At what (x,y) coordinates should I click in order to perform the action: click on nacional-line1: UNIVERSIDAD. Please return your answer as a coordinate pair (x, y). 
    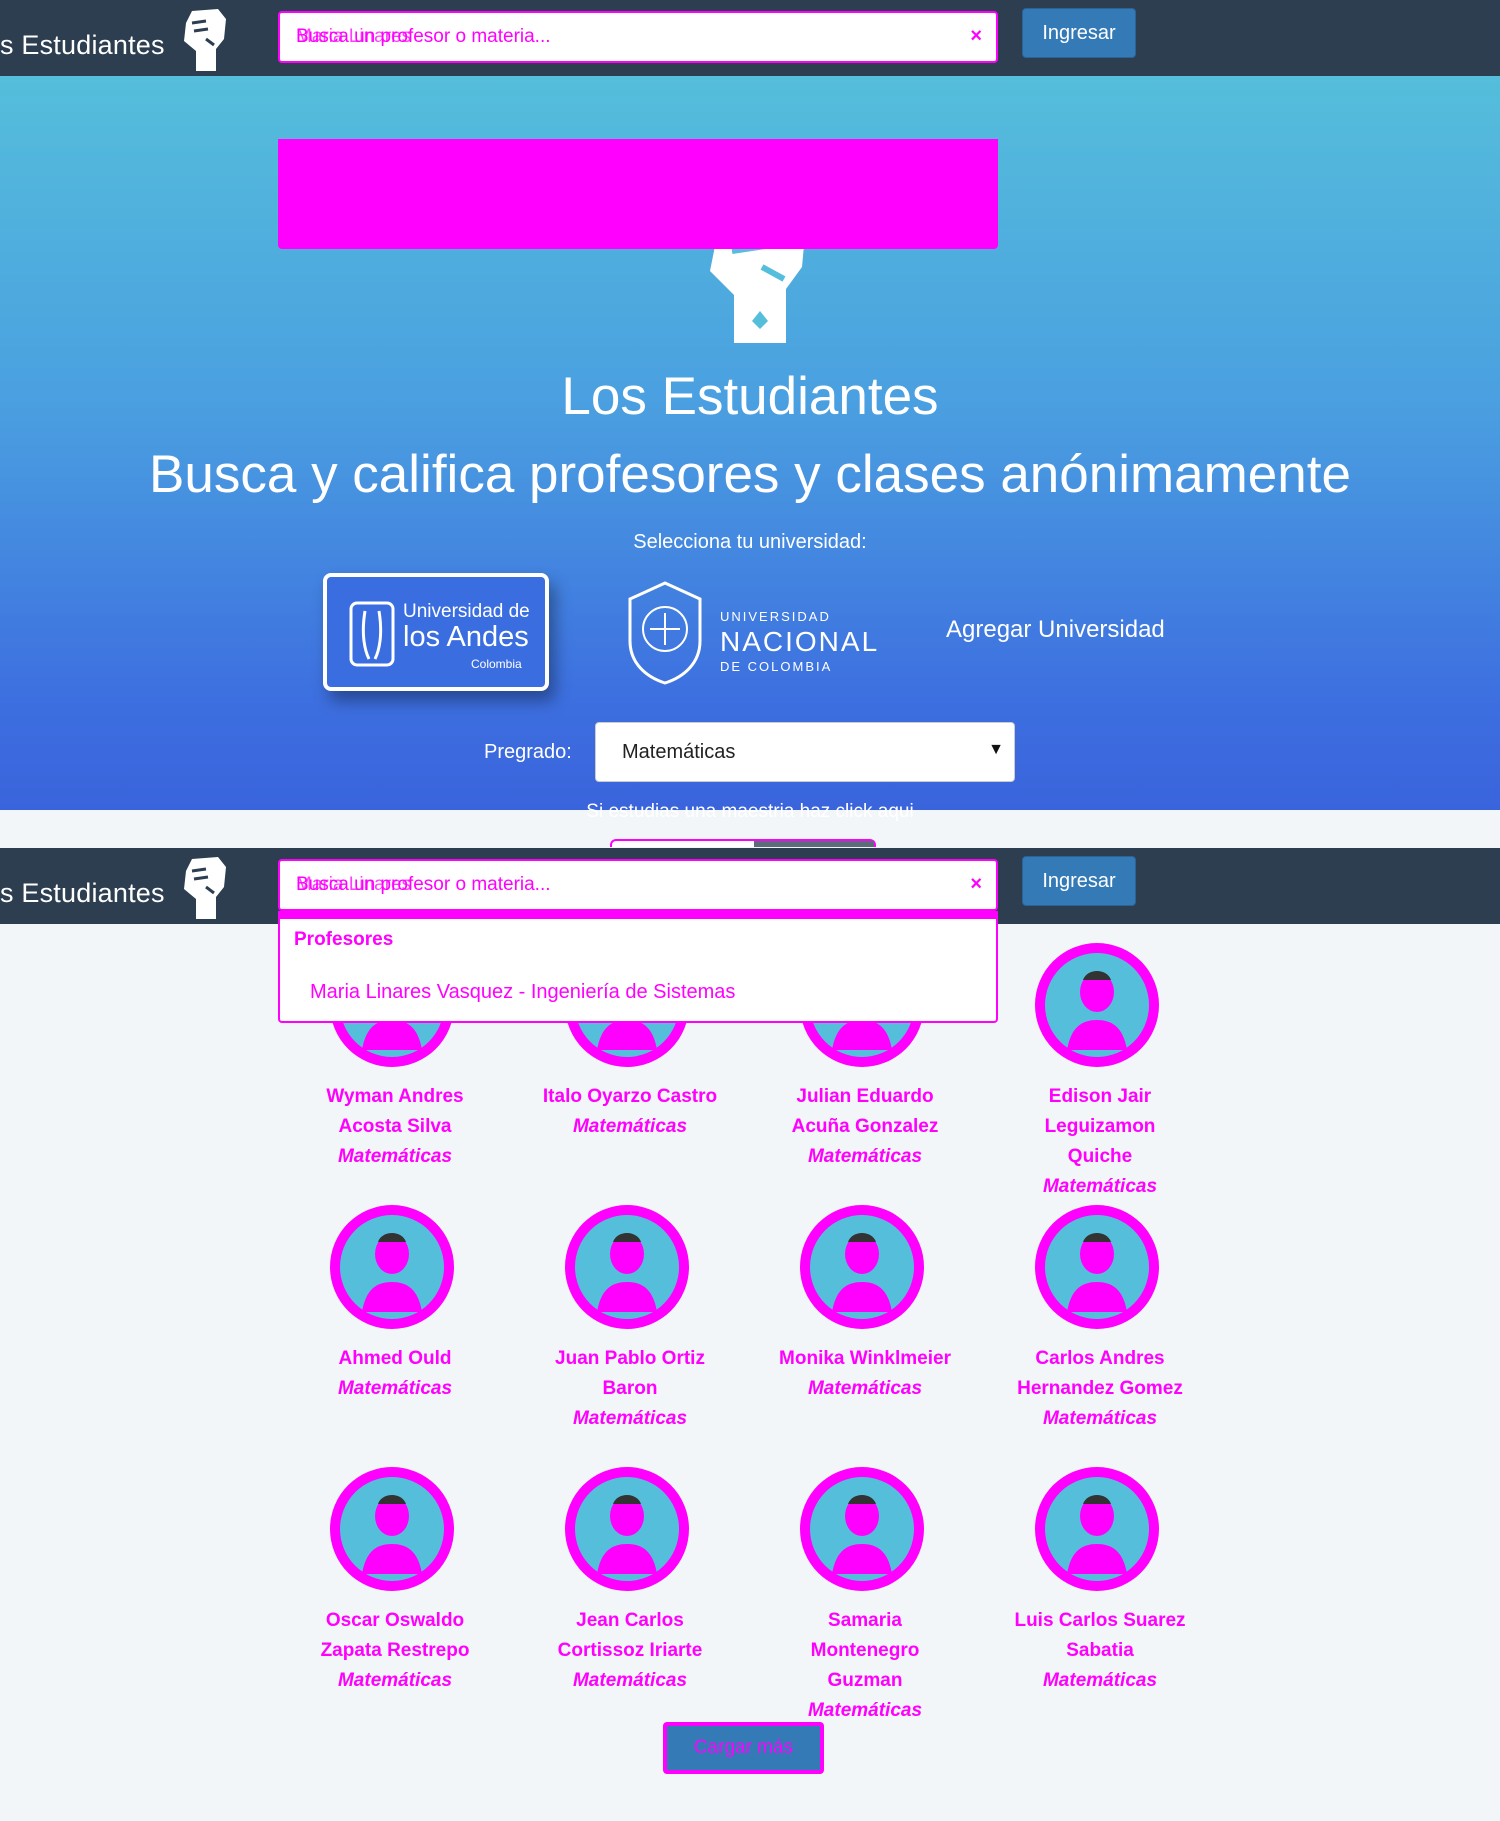
    Looking at the image, I should click on (775, 616).